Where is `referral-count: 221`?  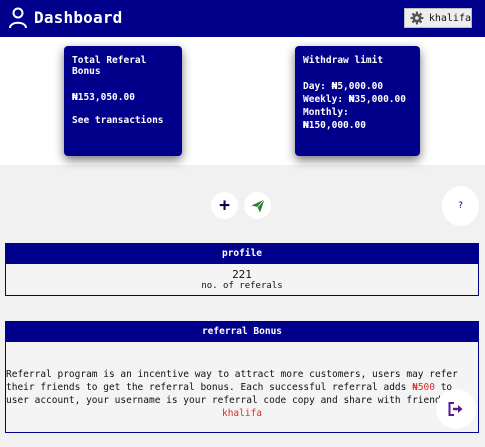 referral-count: 221 is located at coordinates (242, 274).